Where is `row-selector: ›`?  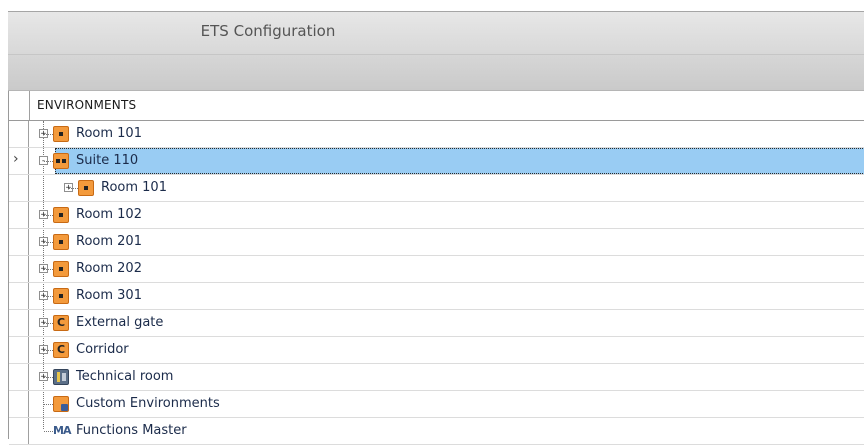
row-selector: › is located at coordinates (19, 161).